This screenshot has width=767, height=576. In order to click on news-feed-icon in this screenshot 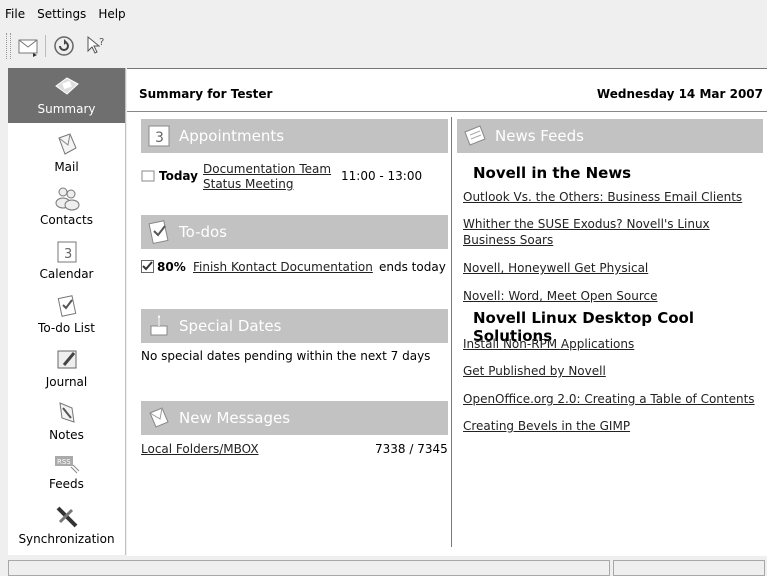, I will do `click(475, 135)`.